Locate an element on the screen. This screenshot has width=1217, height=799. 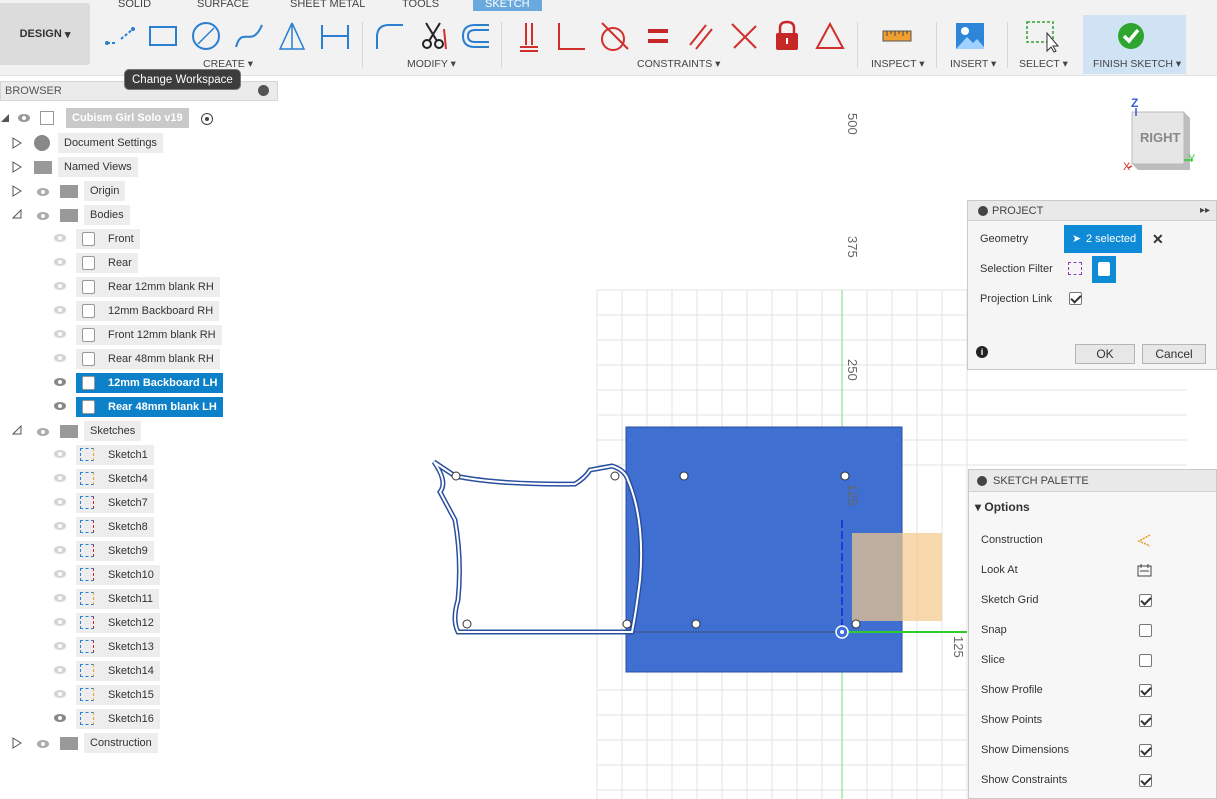
tab-sketch: SKETCH is located at coordinates (507, 5).